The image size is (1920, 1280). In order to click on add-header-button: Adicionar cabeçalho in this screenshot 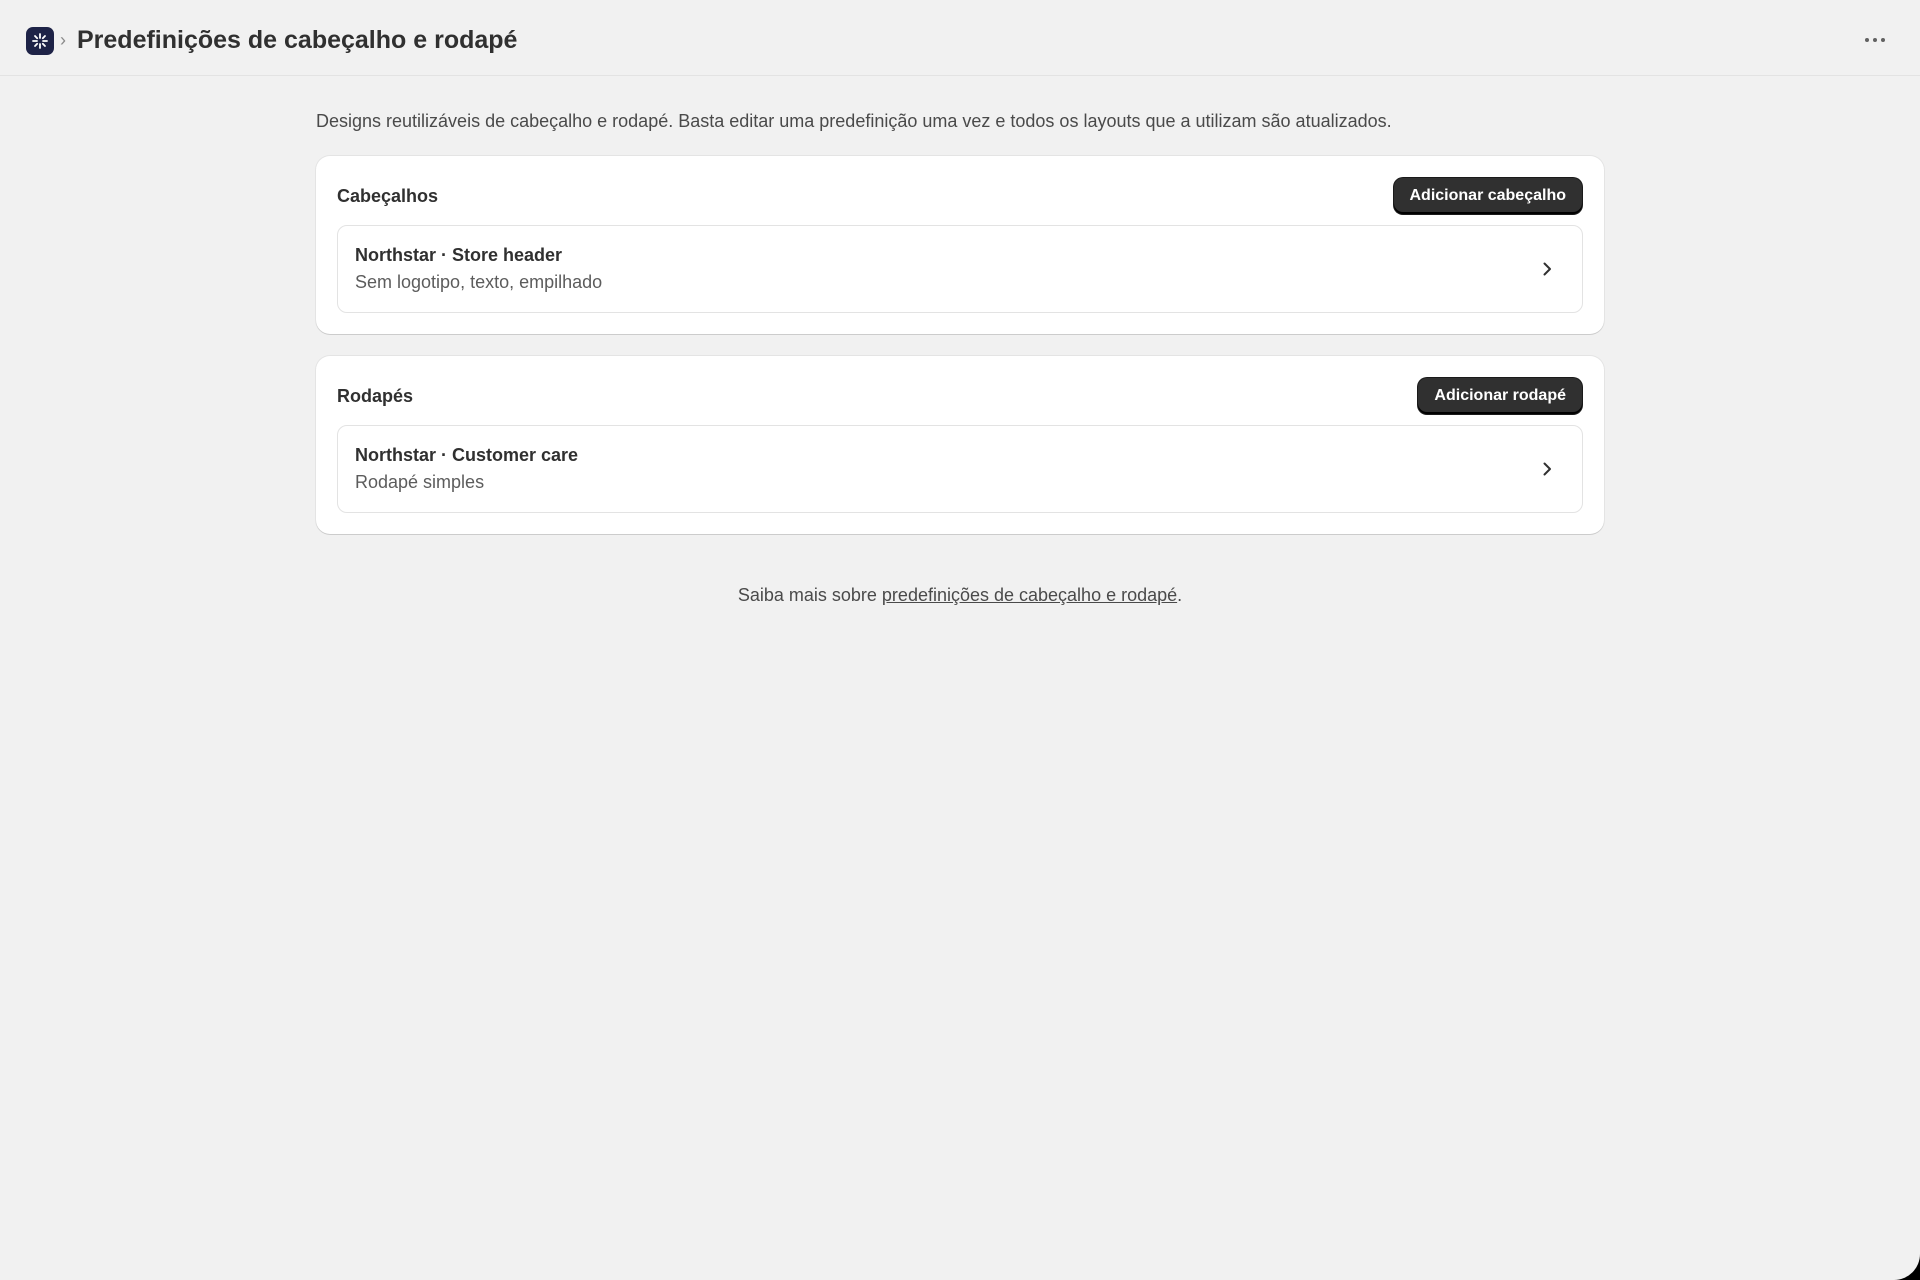, I will do `click(1487, 196)`.